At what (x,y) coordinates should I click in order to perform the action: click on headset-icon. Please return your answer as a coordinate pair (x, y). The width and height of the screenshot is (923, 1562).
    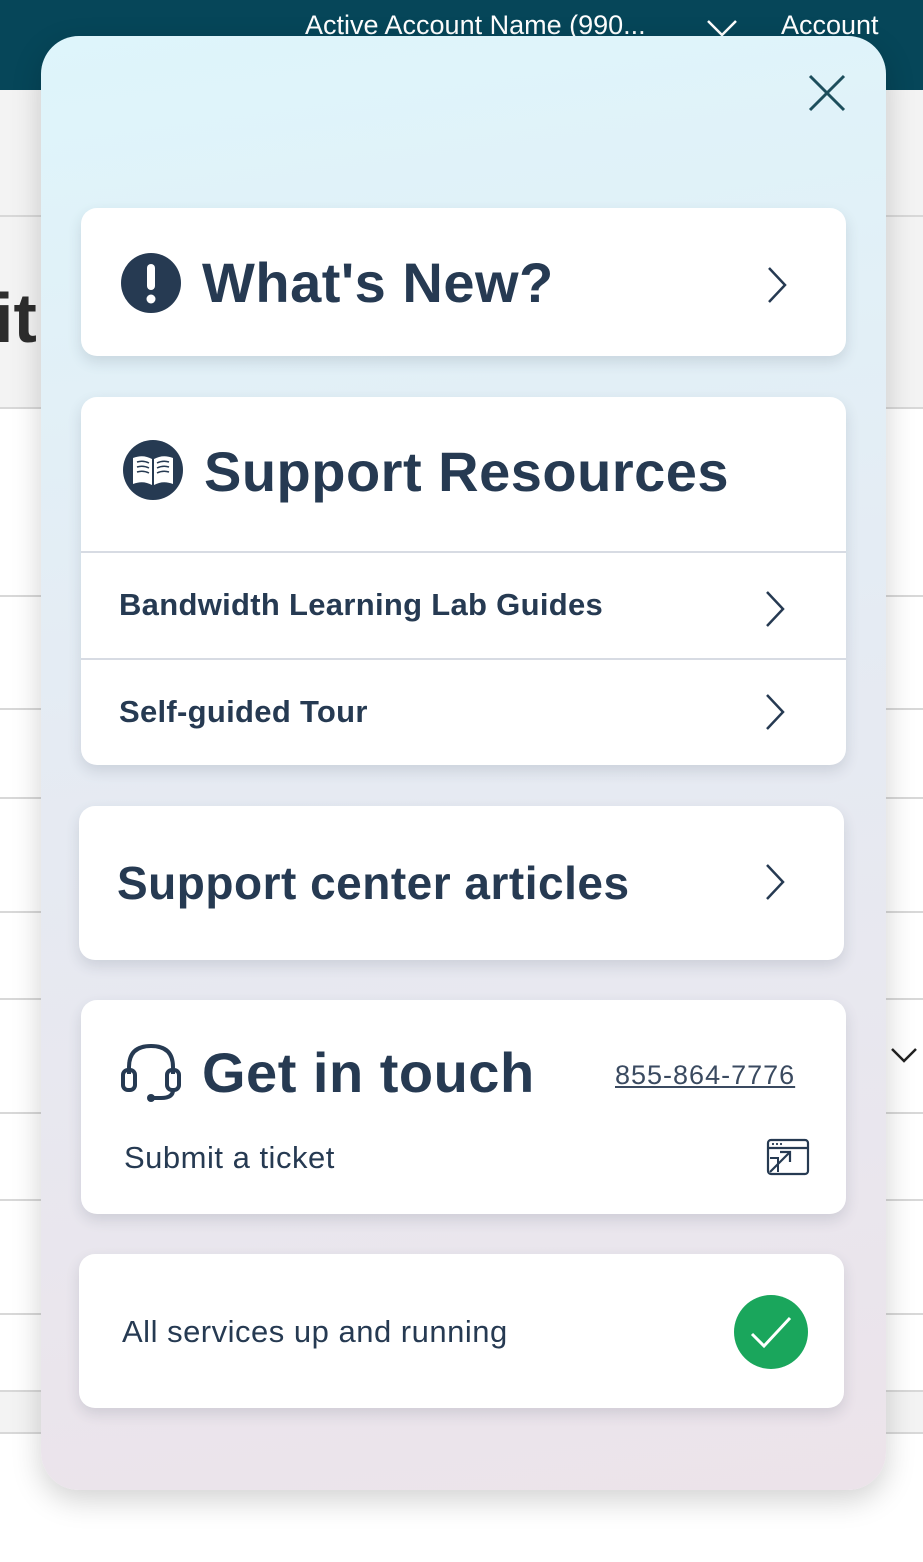
    Looking at the image, I should click on (151, 1072).